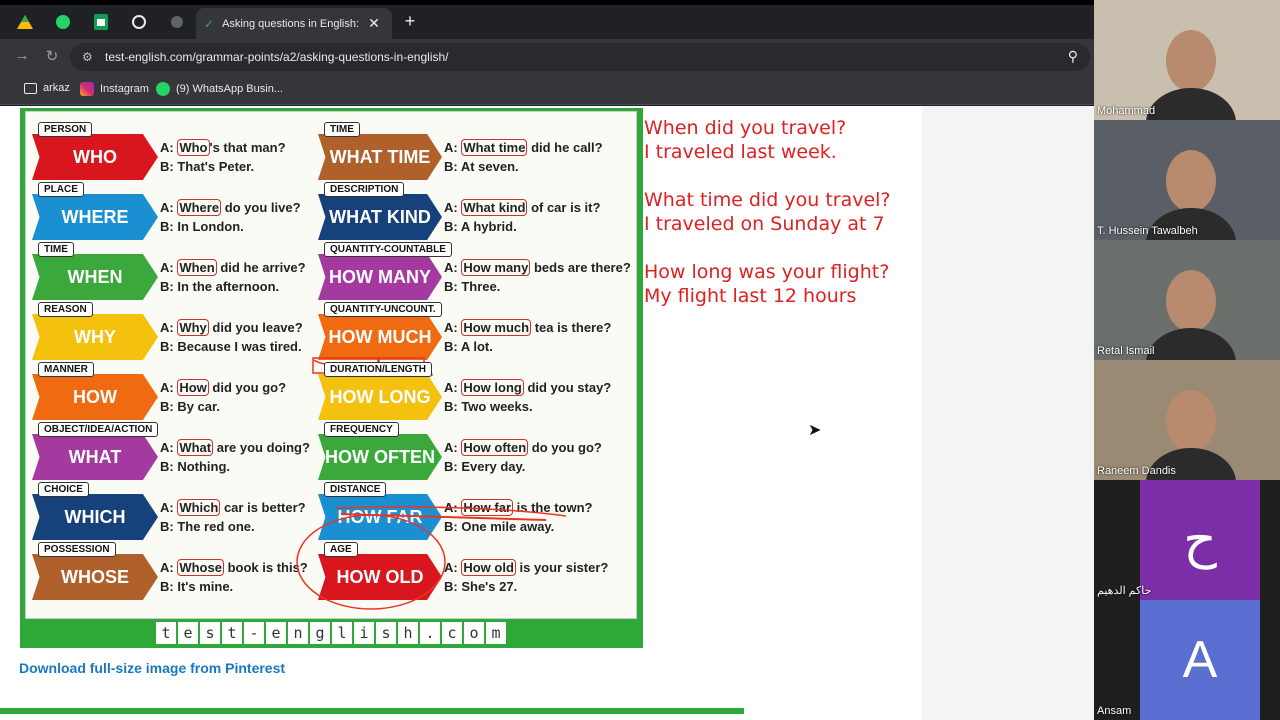 This screenshot has width=1280, height=720. Describe the element at coordinates (52, 56) in the screenshot. I see `reload-icon: ↻` at that location.